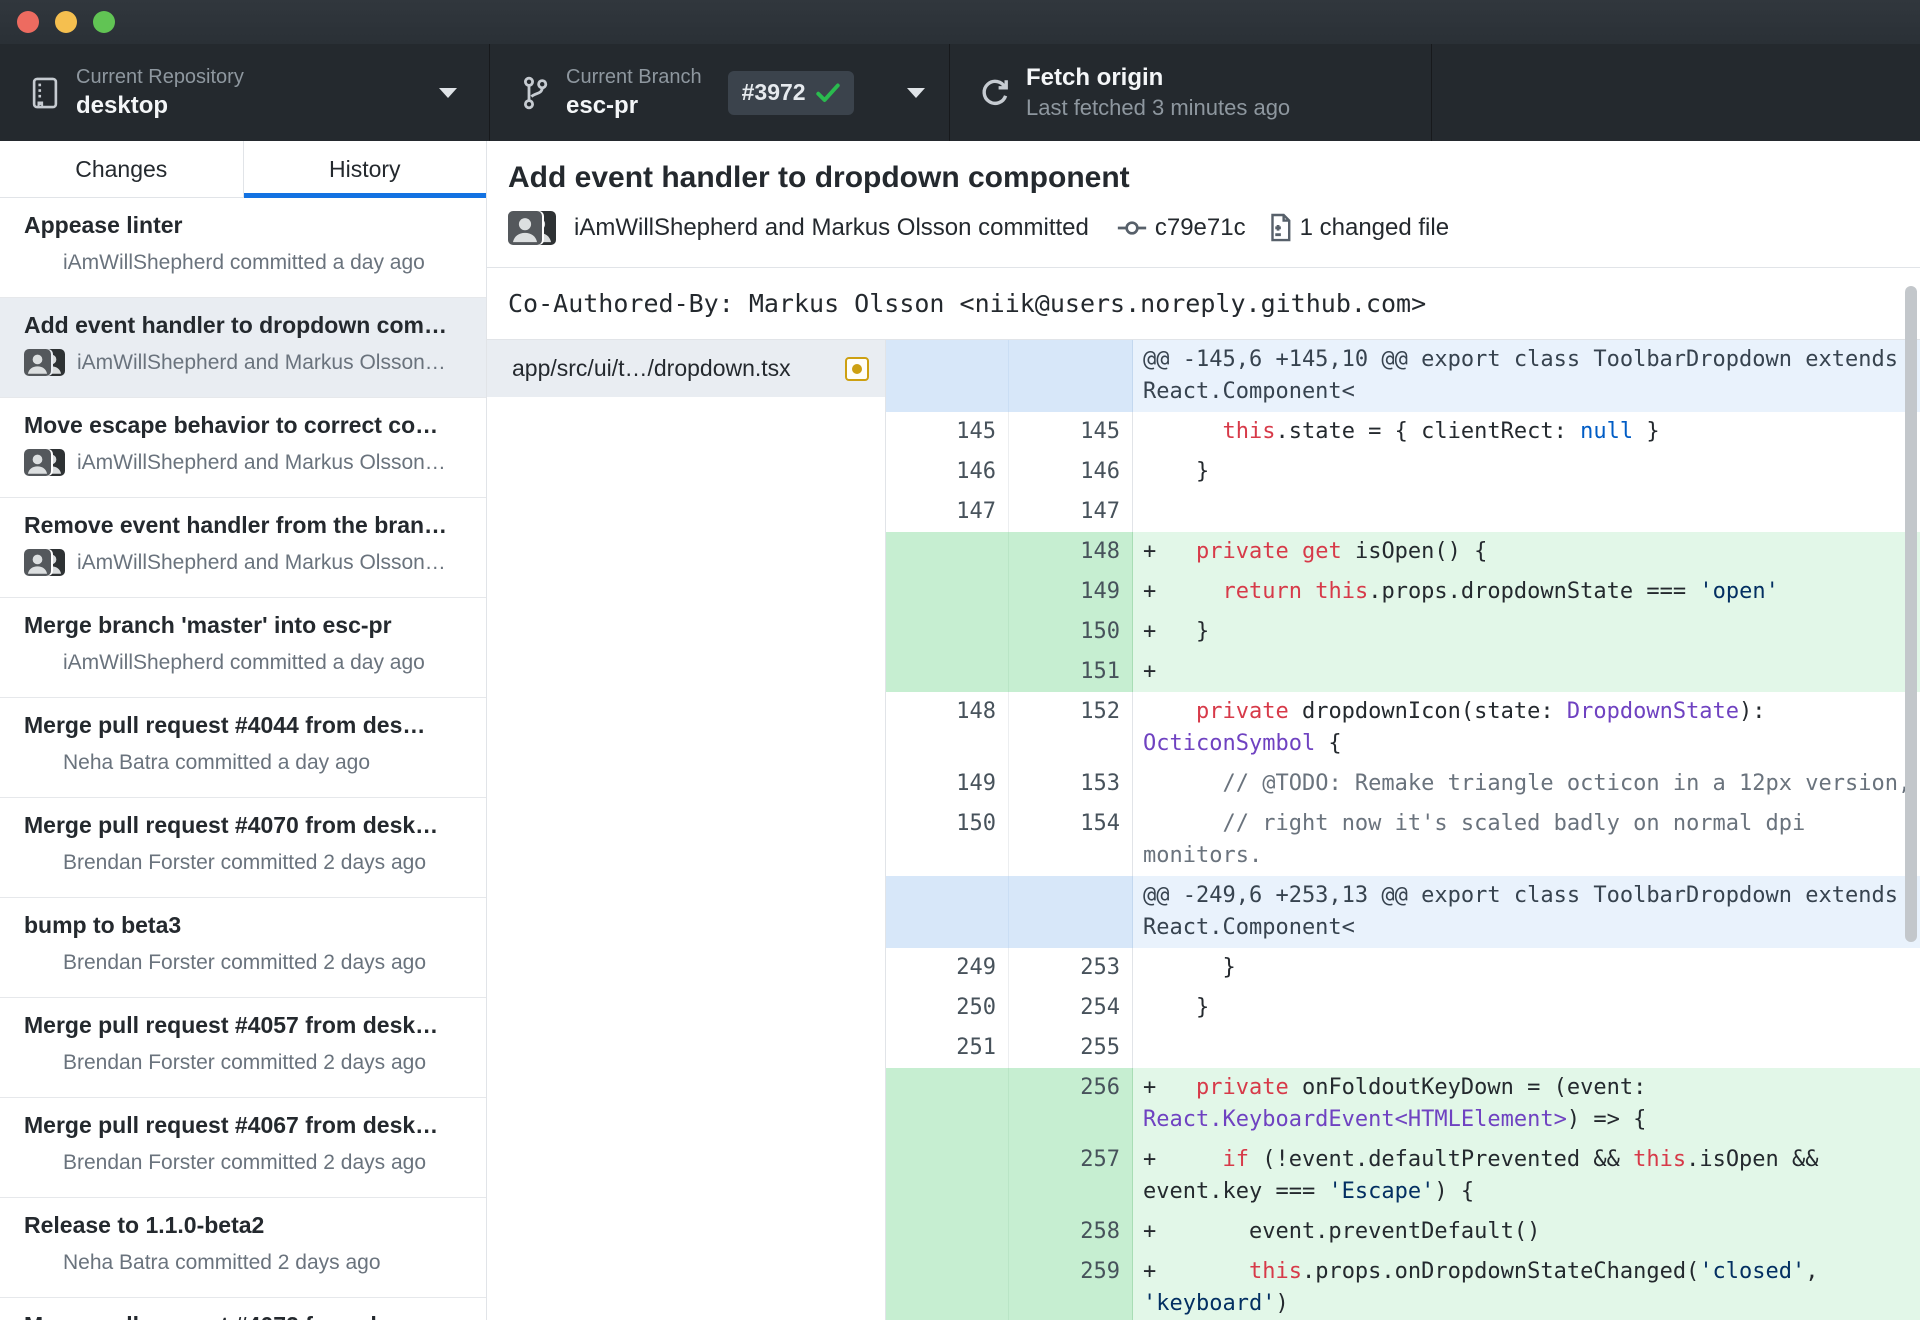 Image resolution: width=1920 pixels, height=1320 pixels. What do you see at coordinates (1071, 672) in the screenshot?
I see `new-line-number: 151` at bounding box center [1071, 672].